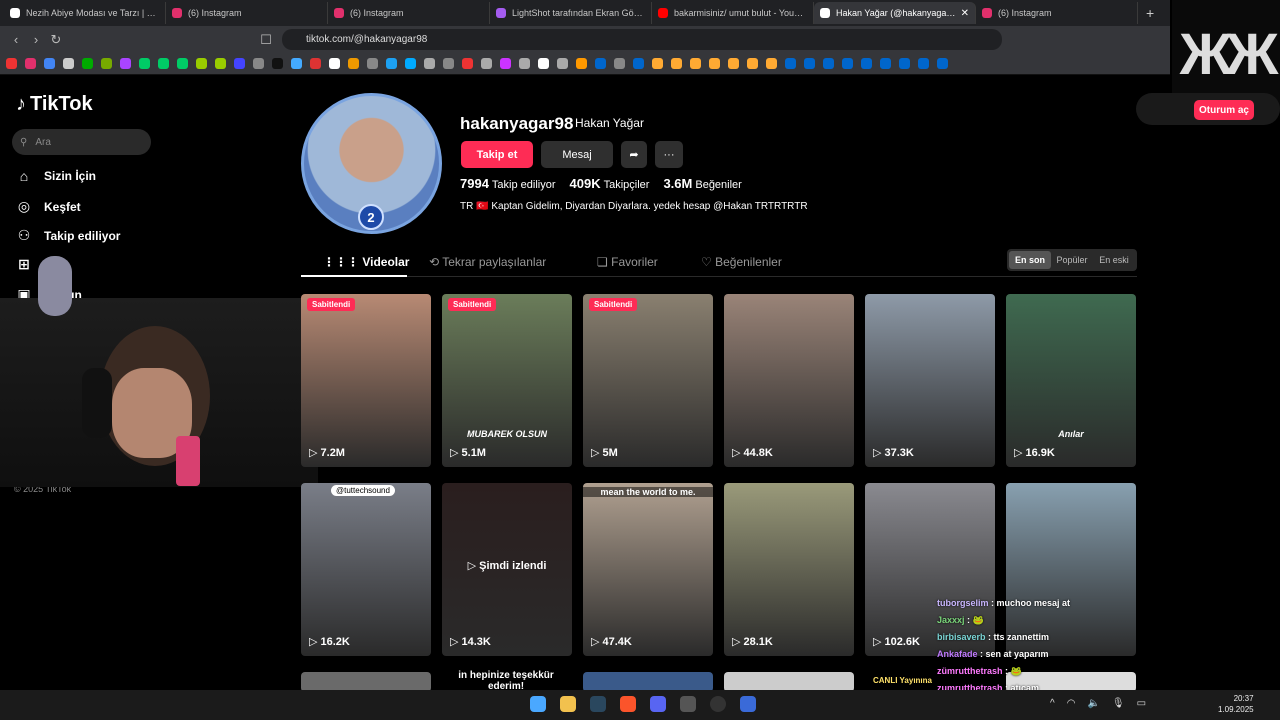 This screenshot has width=1280, height=720. What do you see at coordinates (366, 380) in the screenshot?
I see `video-card: Sabitlendi ▷ 7.2M` at bounding box center [366, 380].